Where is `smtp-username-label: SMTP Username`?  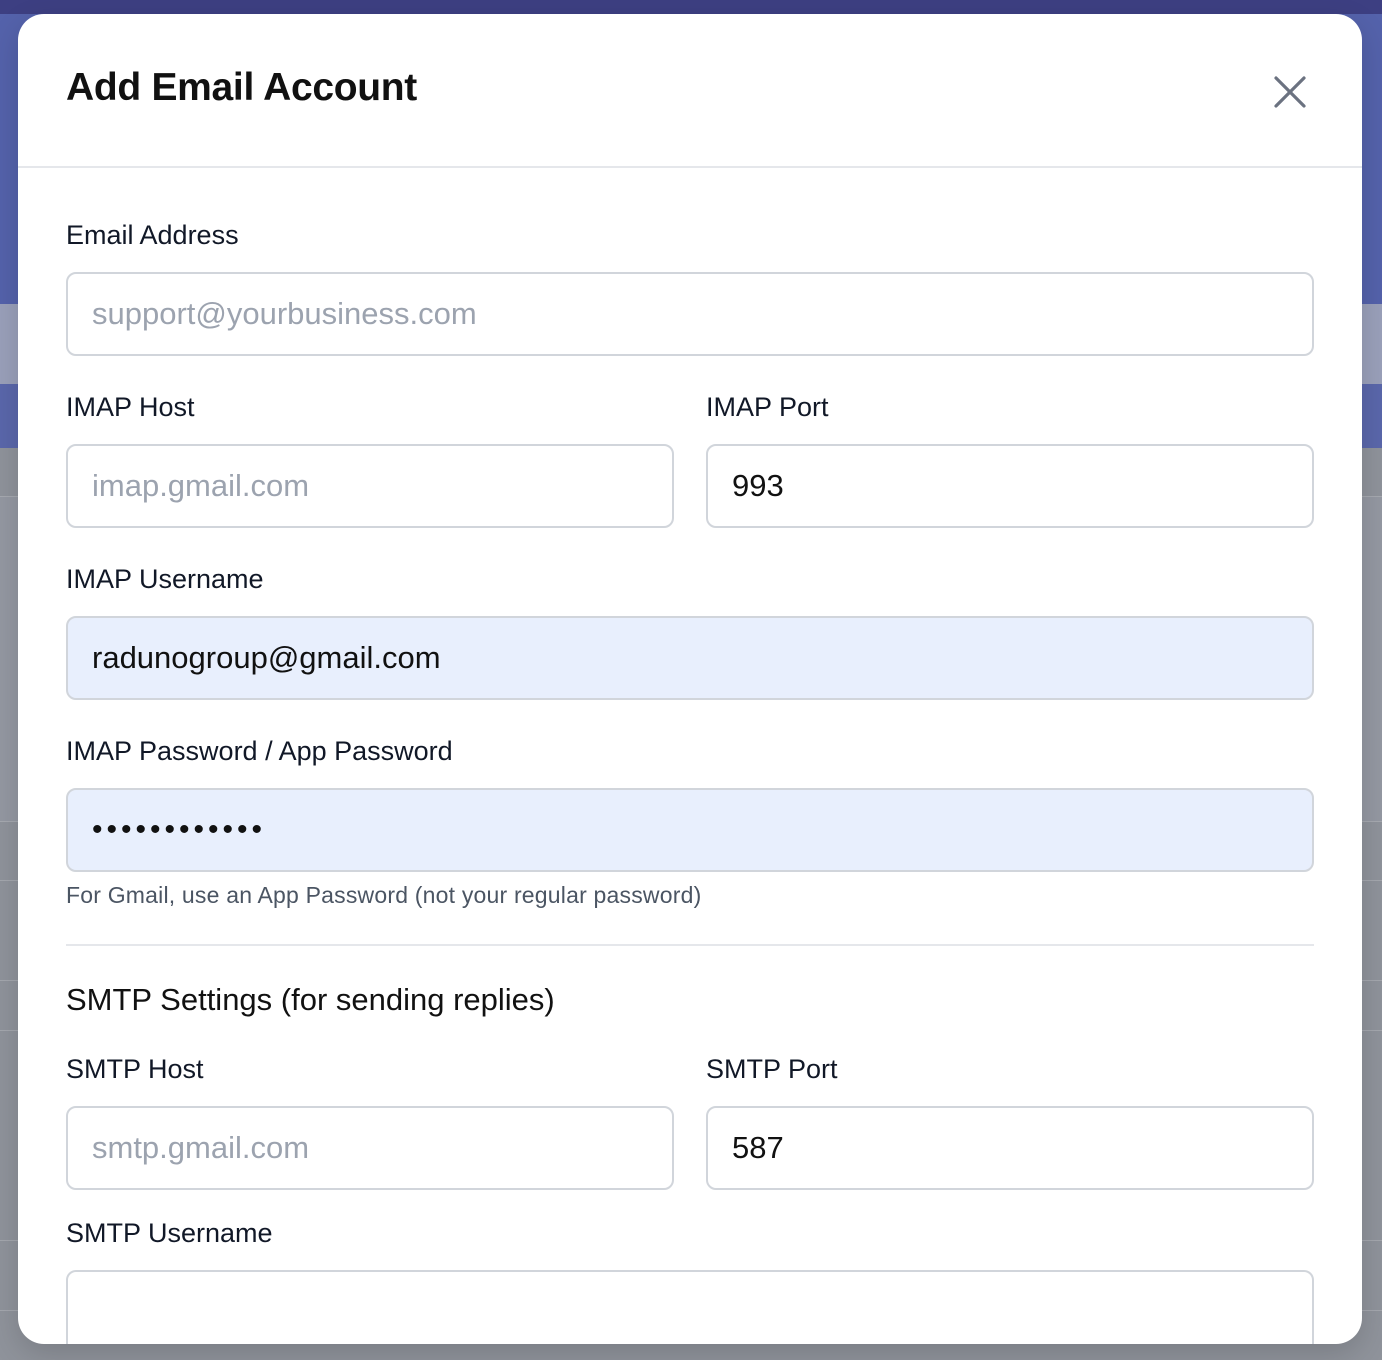 smtp-username-label: SMTP Username is located at coordinates (169, 1233).